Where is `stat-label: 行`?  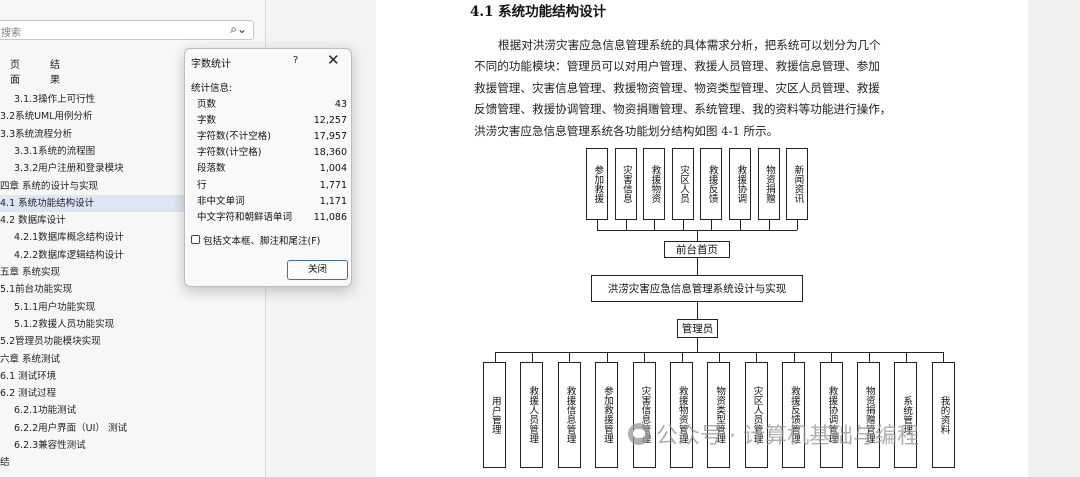 stat-label: 行 is located at coordinates (202, 185).